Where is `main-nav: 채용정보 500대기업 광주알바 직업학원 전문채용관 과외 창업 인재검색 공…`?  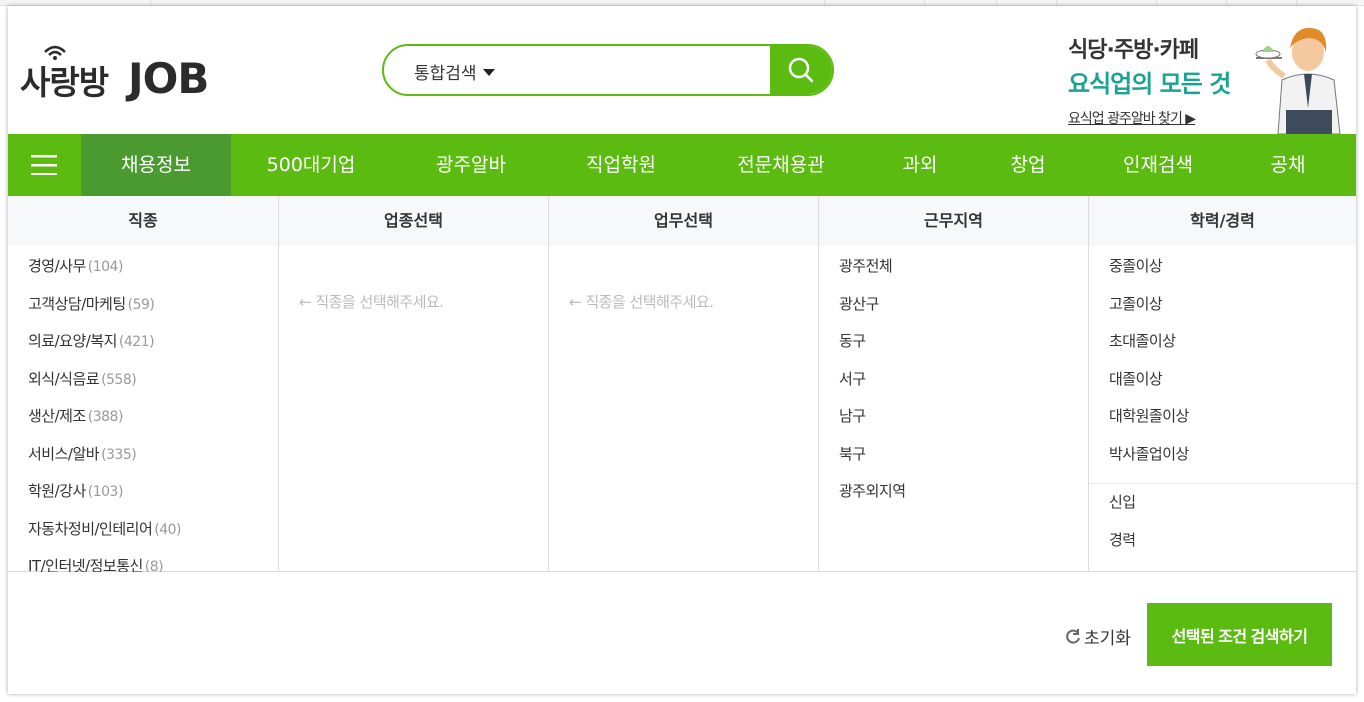
main-nav: 채용정보 500대기업 광주알바 직업학원 전문채용관 과외 창업 인재검색 공… is located at coordinates (682, 165).